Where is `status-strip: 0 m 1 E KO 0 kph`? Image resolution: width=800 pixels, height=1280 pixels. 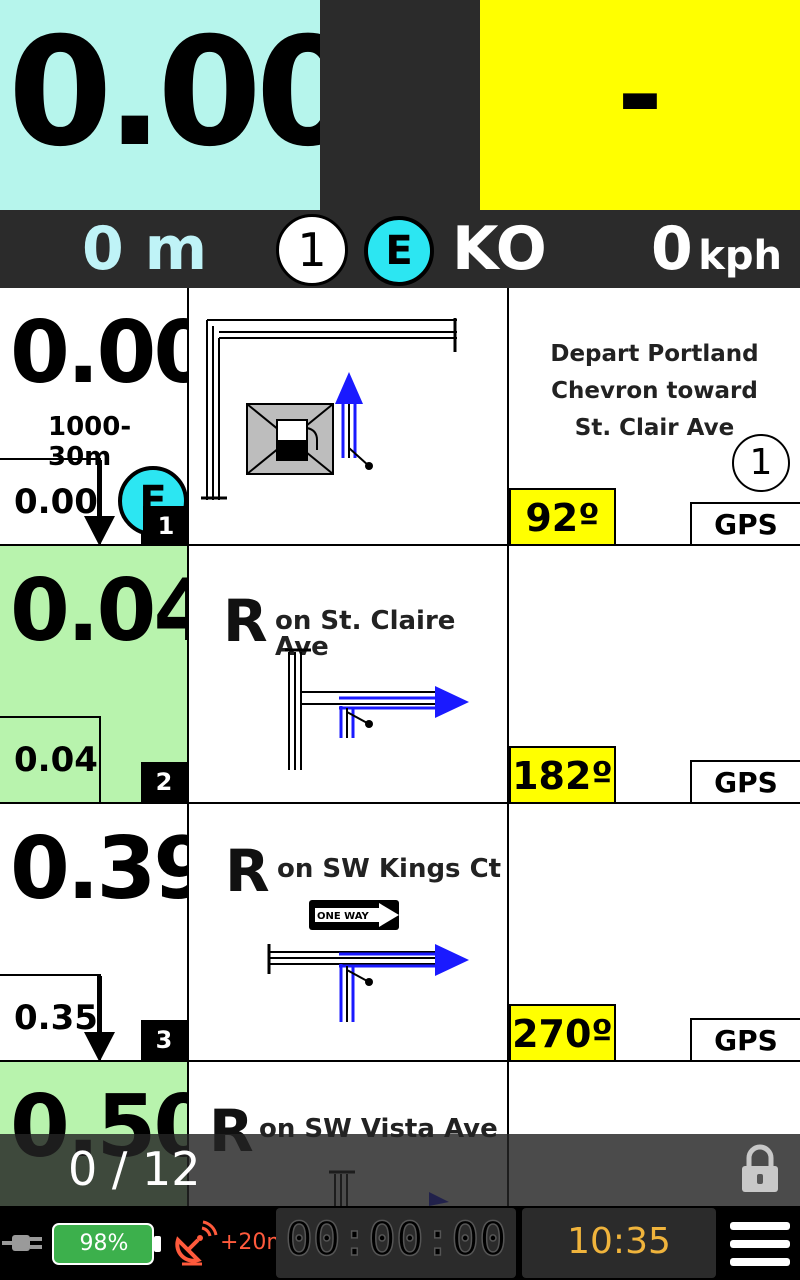
status-strip: 0 m 1 E KO 0 kph is located at coordinates (400, 249).